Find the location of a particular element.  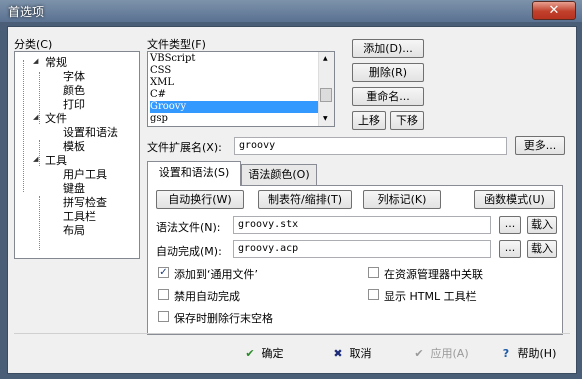

filetype-list: VBScript CSS XML C# Groovy gsp ▲ ▼ is located at coordinates (241, 89).